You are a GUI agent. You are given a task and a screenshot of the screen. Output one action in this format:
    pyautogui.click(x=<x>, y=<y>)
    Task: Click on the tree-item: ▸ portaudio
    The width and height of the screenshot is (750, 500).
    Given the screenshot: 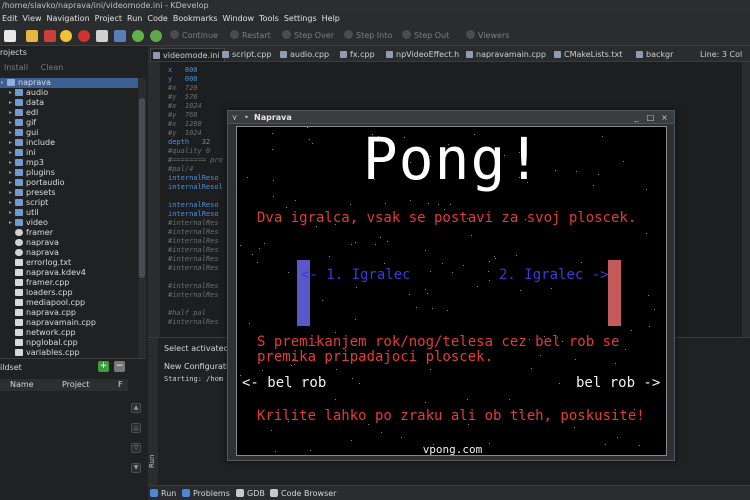 What is the action you would take?
    pyautogui.click(x=69, y=183)
    